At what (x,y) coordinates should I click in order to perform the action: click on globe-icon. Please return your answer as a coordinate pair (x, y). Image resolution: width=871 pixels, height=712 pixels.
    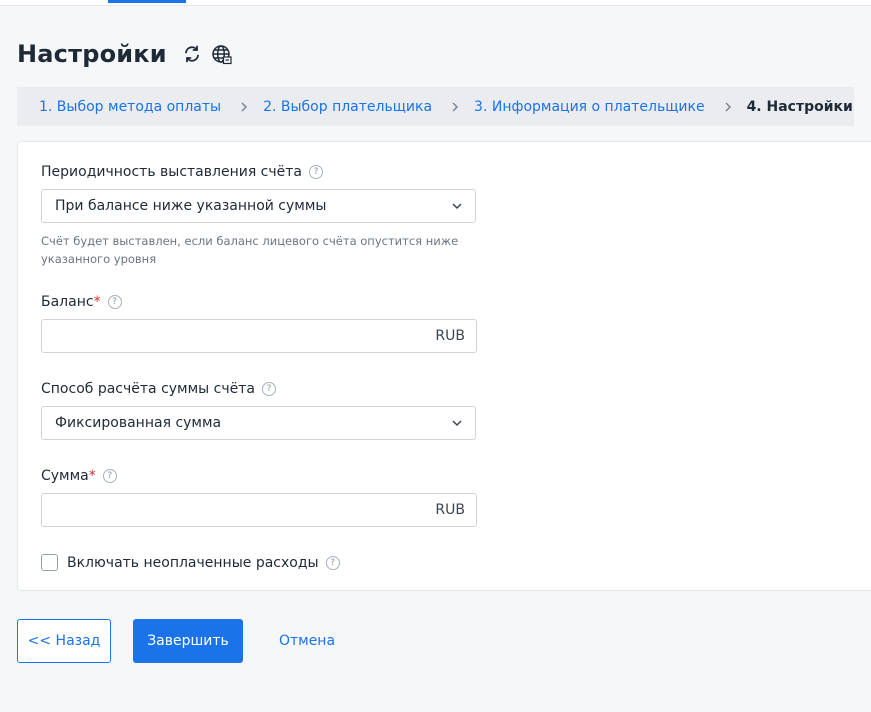
    Looking at the image, I should click on (222, 54).